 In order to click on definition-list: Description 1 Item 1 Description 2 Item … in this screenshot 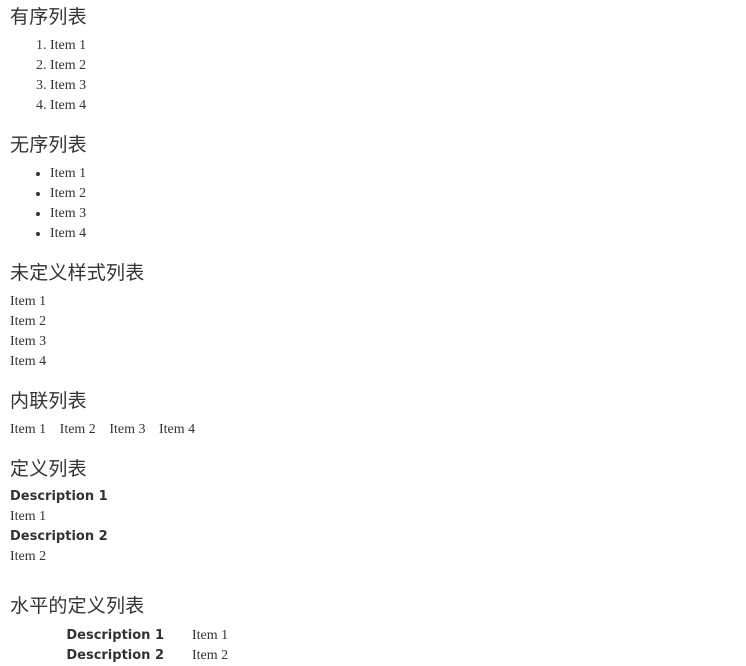, I will do `click(373, 527)`.